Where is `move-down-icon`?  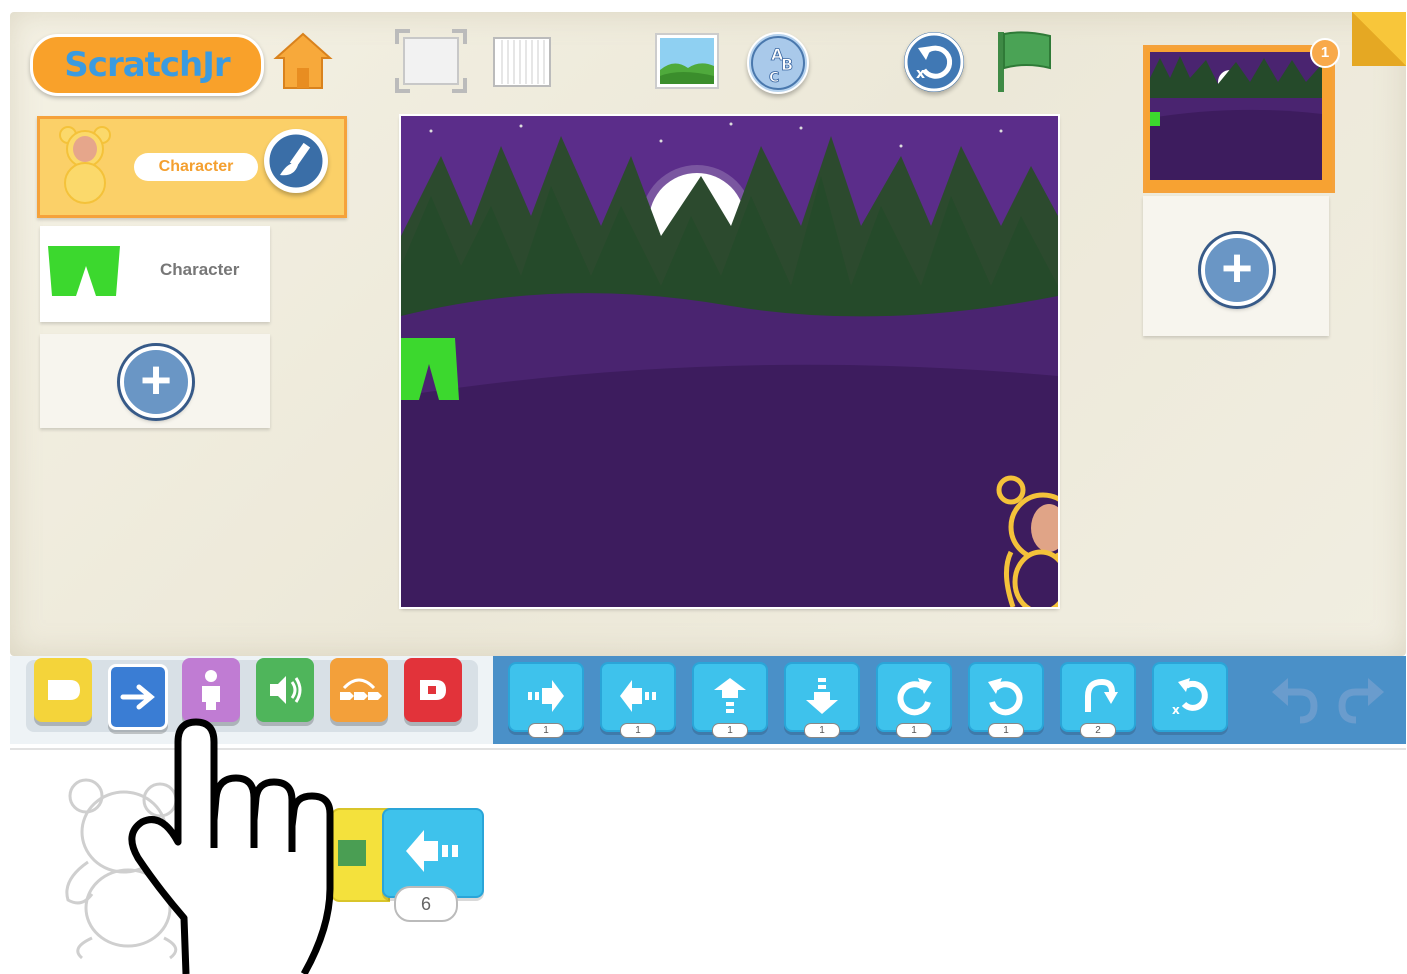
move-down-icon is located at coordinates (822, 696).